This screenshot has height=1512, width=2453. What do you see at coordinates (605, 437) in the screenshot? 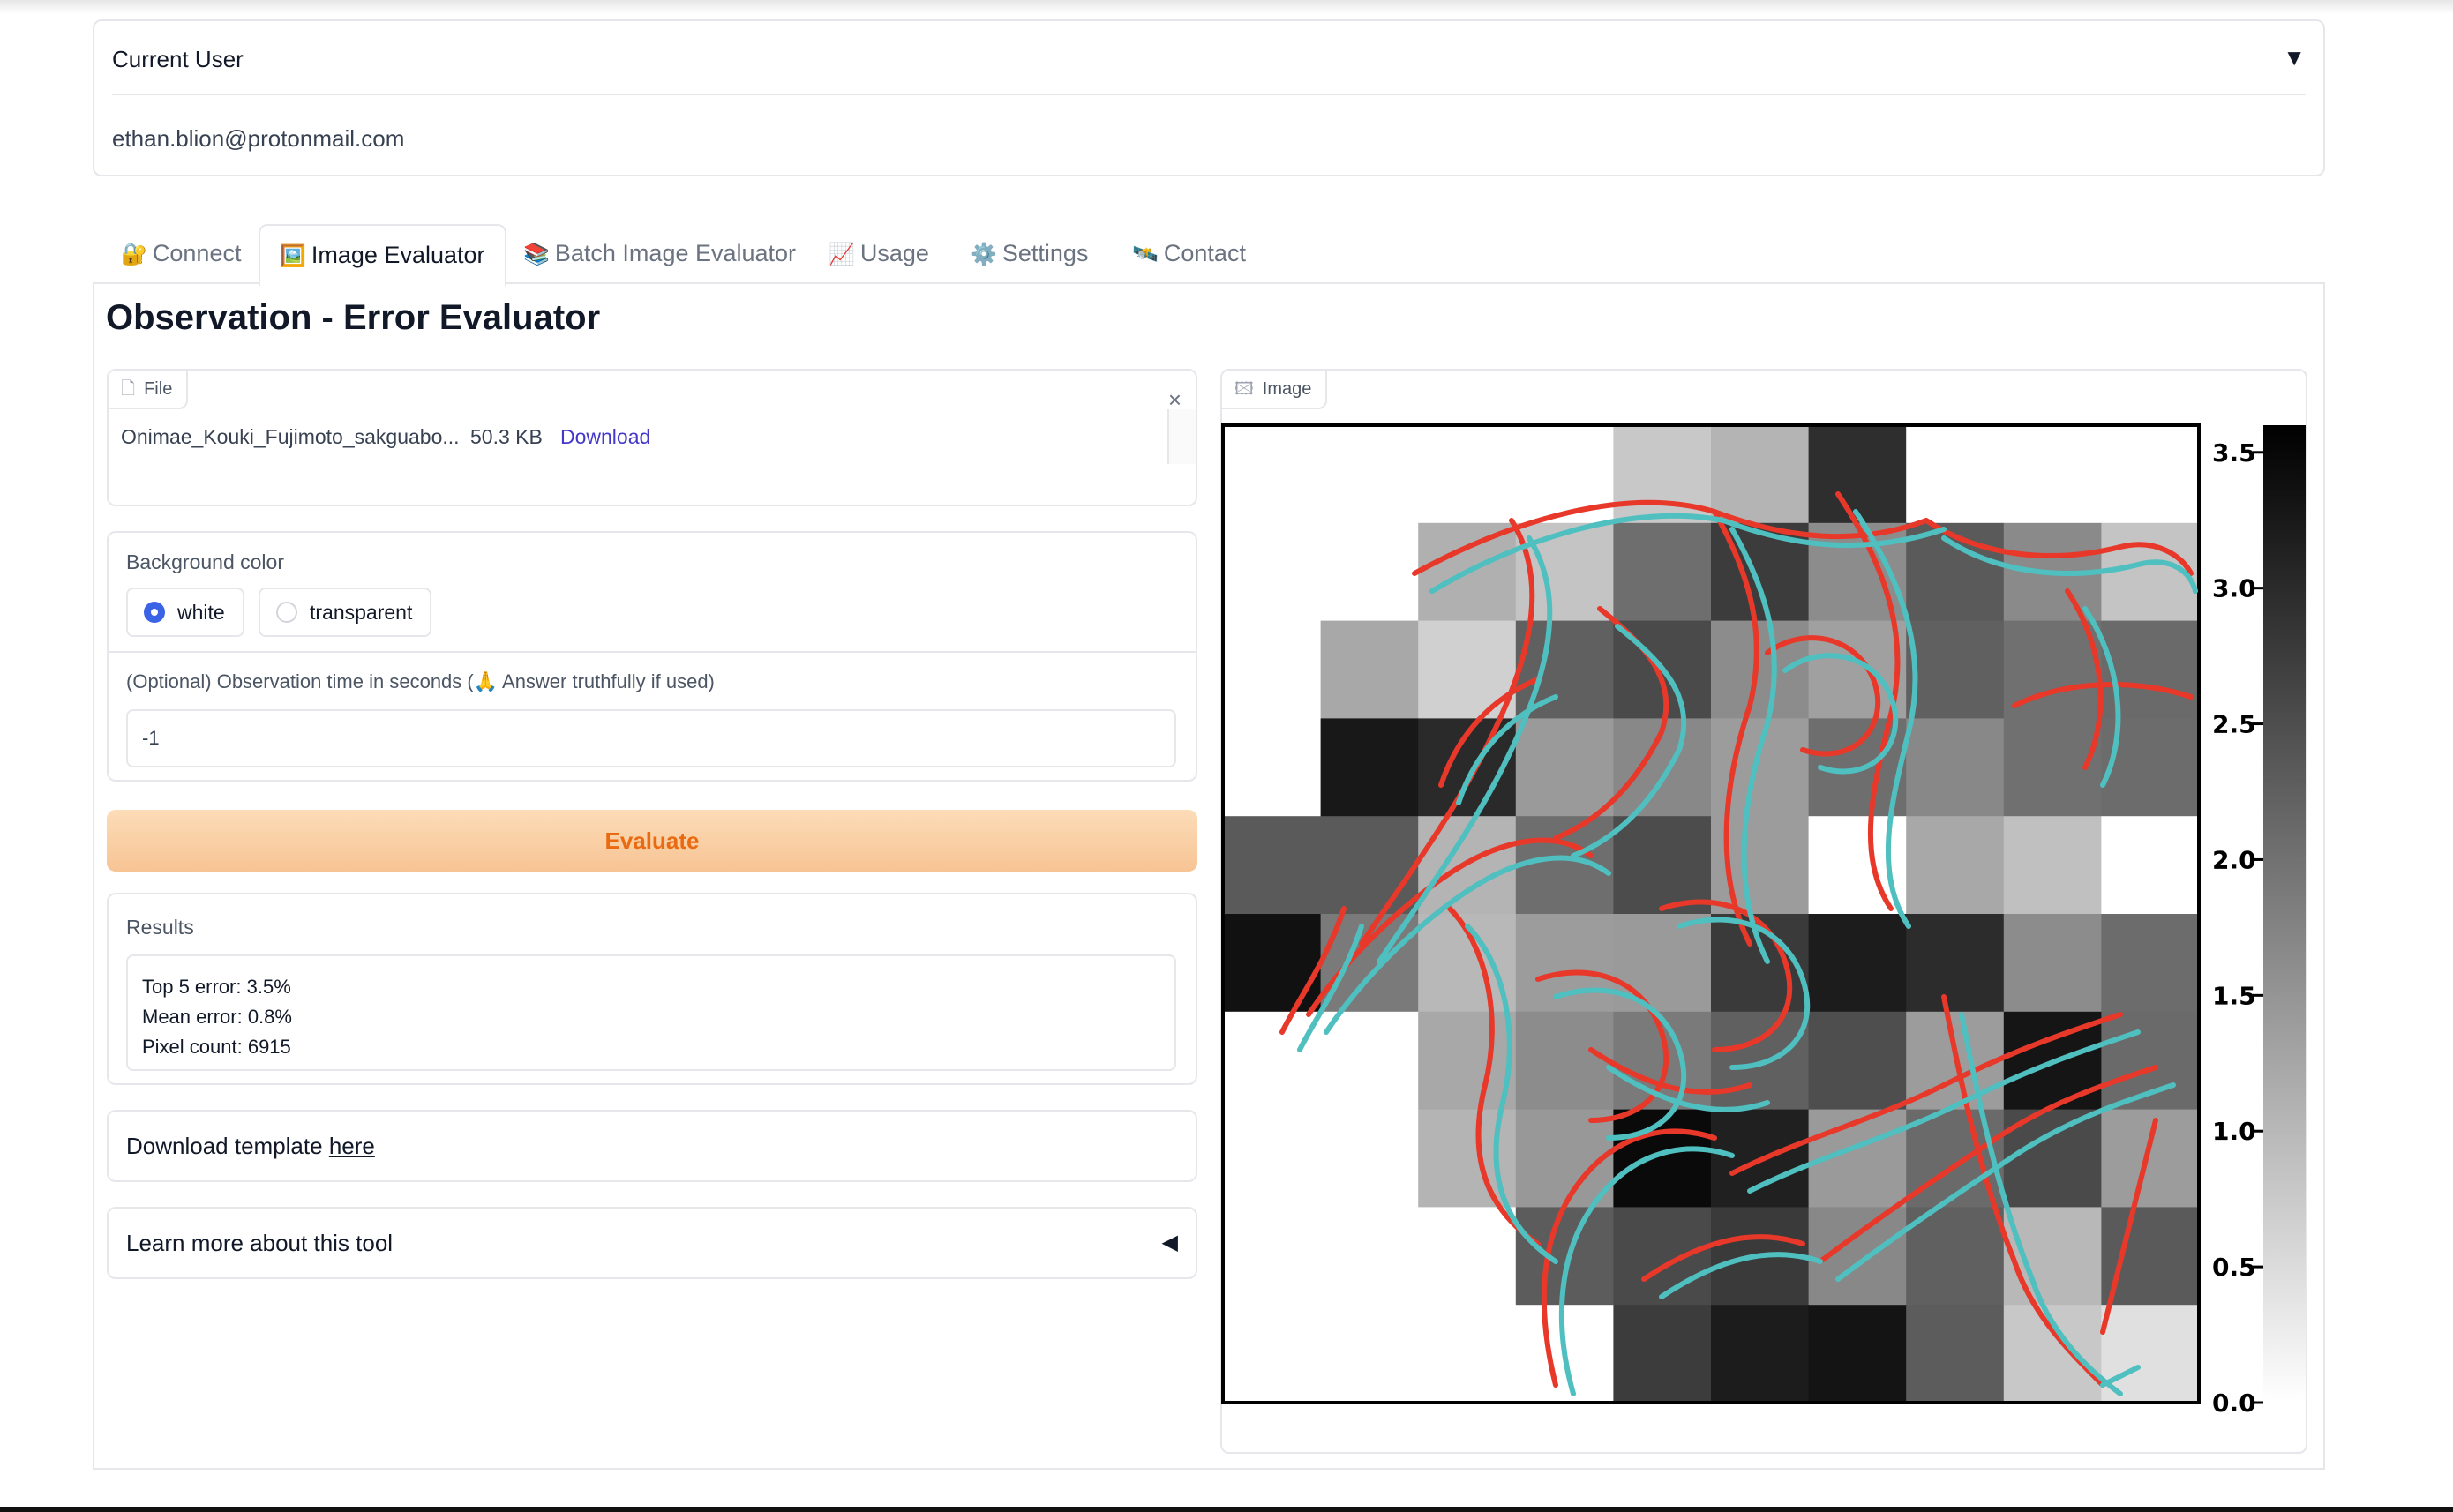
I see `file-download-link: Download` at bounding box center [605, 437].